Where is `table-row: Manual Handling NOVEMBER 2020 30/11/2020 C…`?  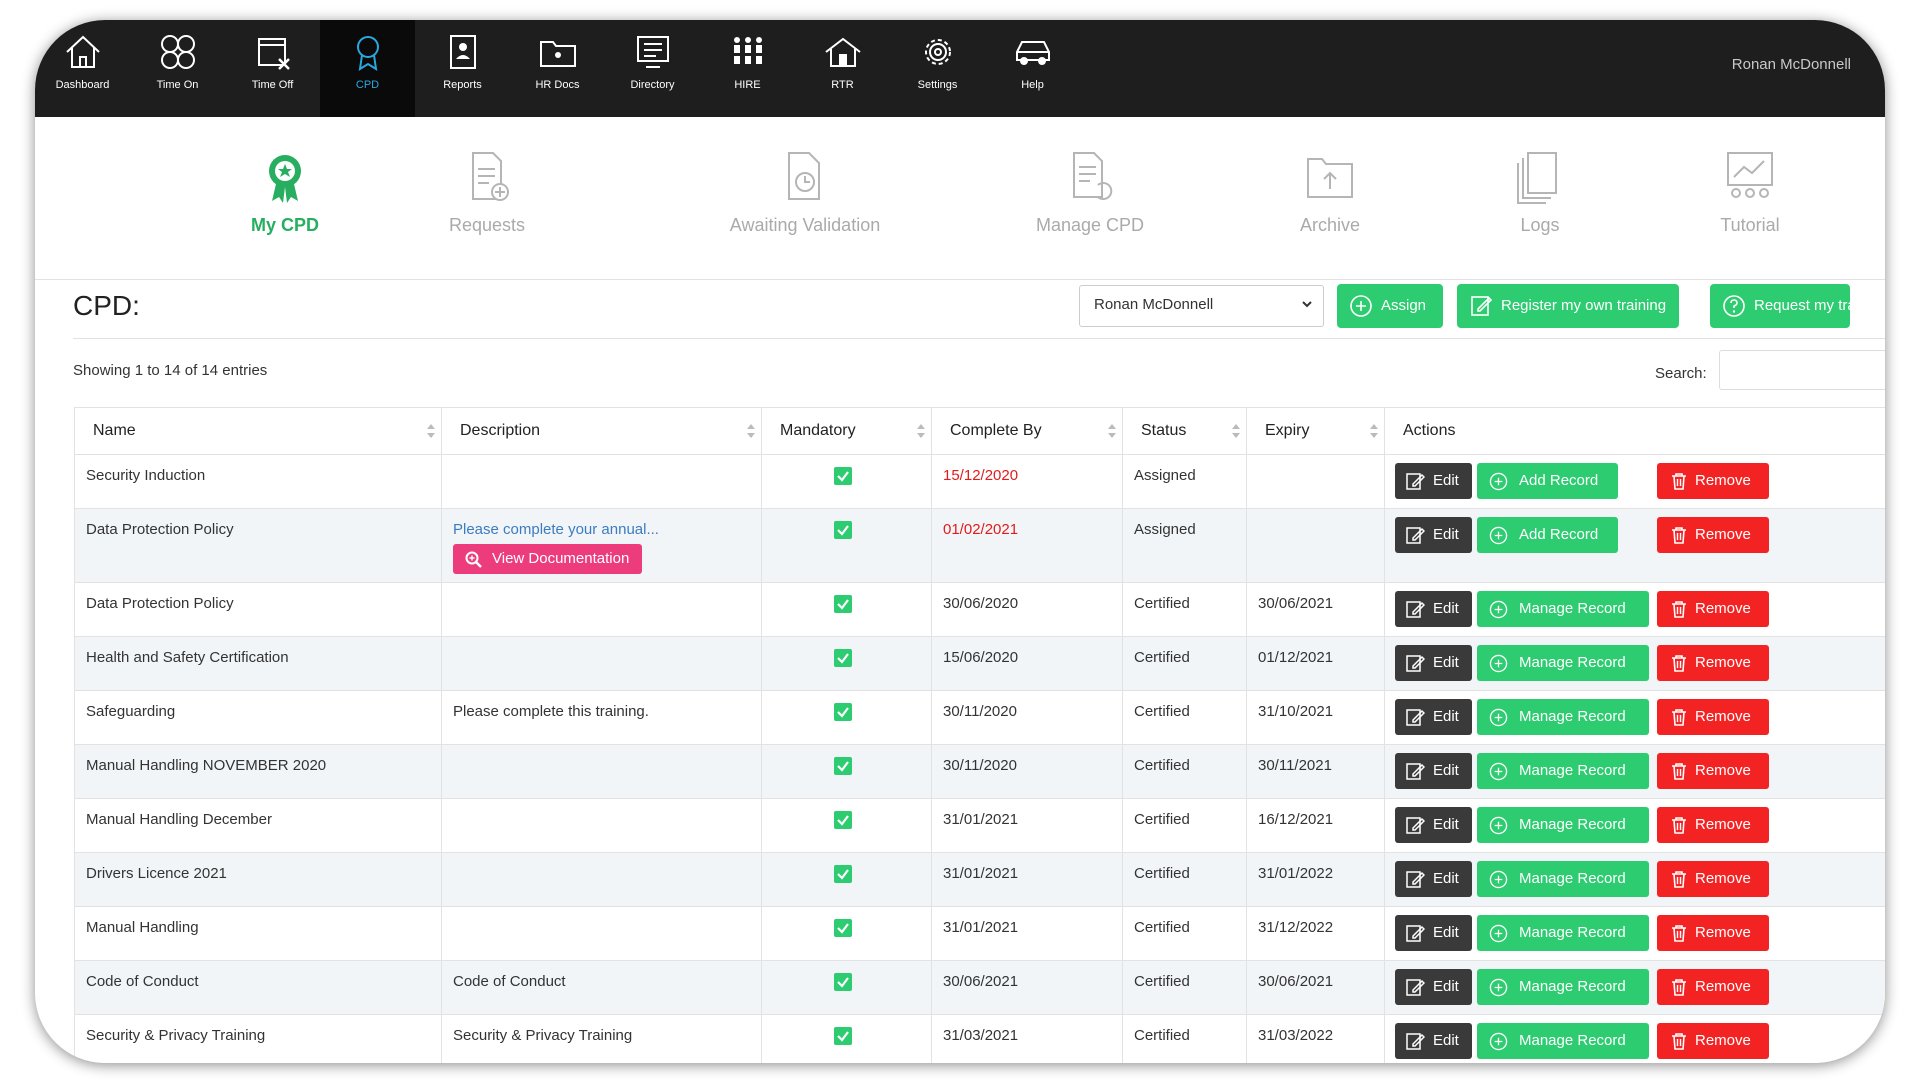
table-row: Manual Handling NOVEMBER 2020 30/11/2020 C… is located at coordinates (979, 771).